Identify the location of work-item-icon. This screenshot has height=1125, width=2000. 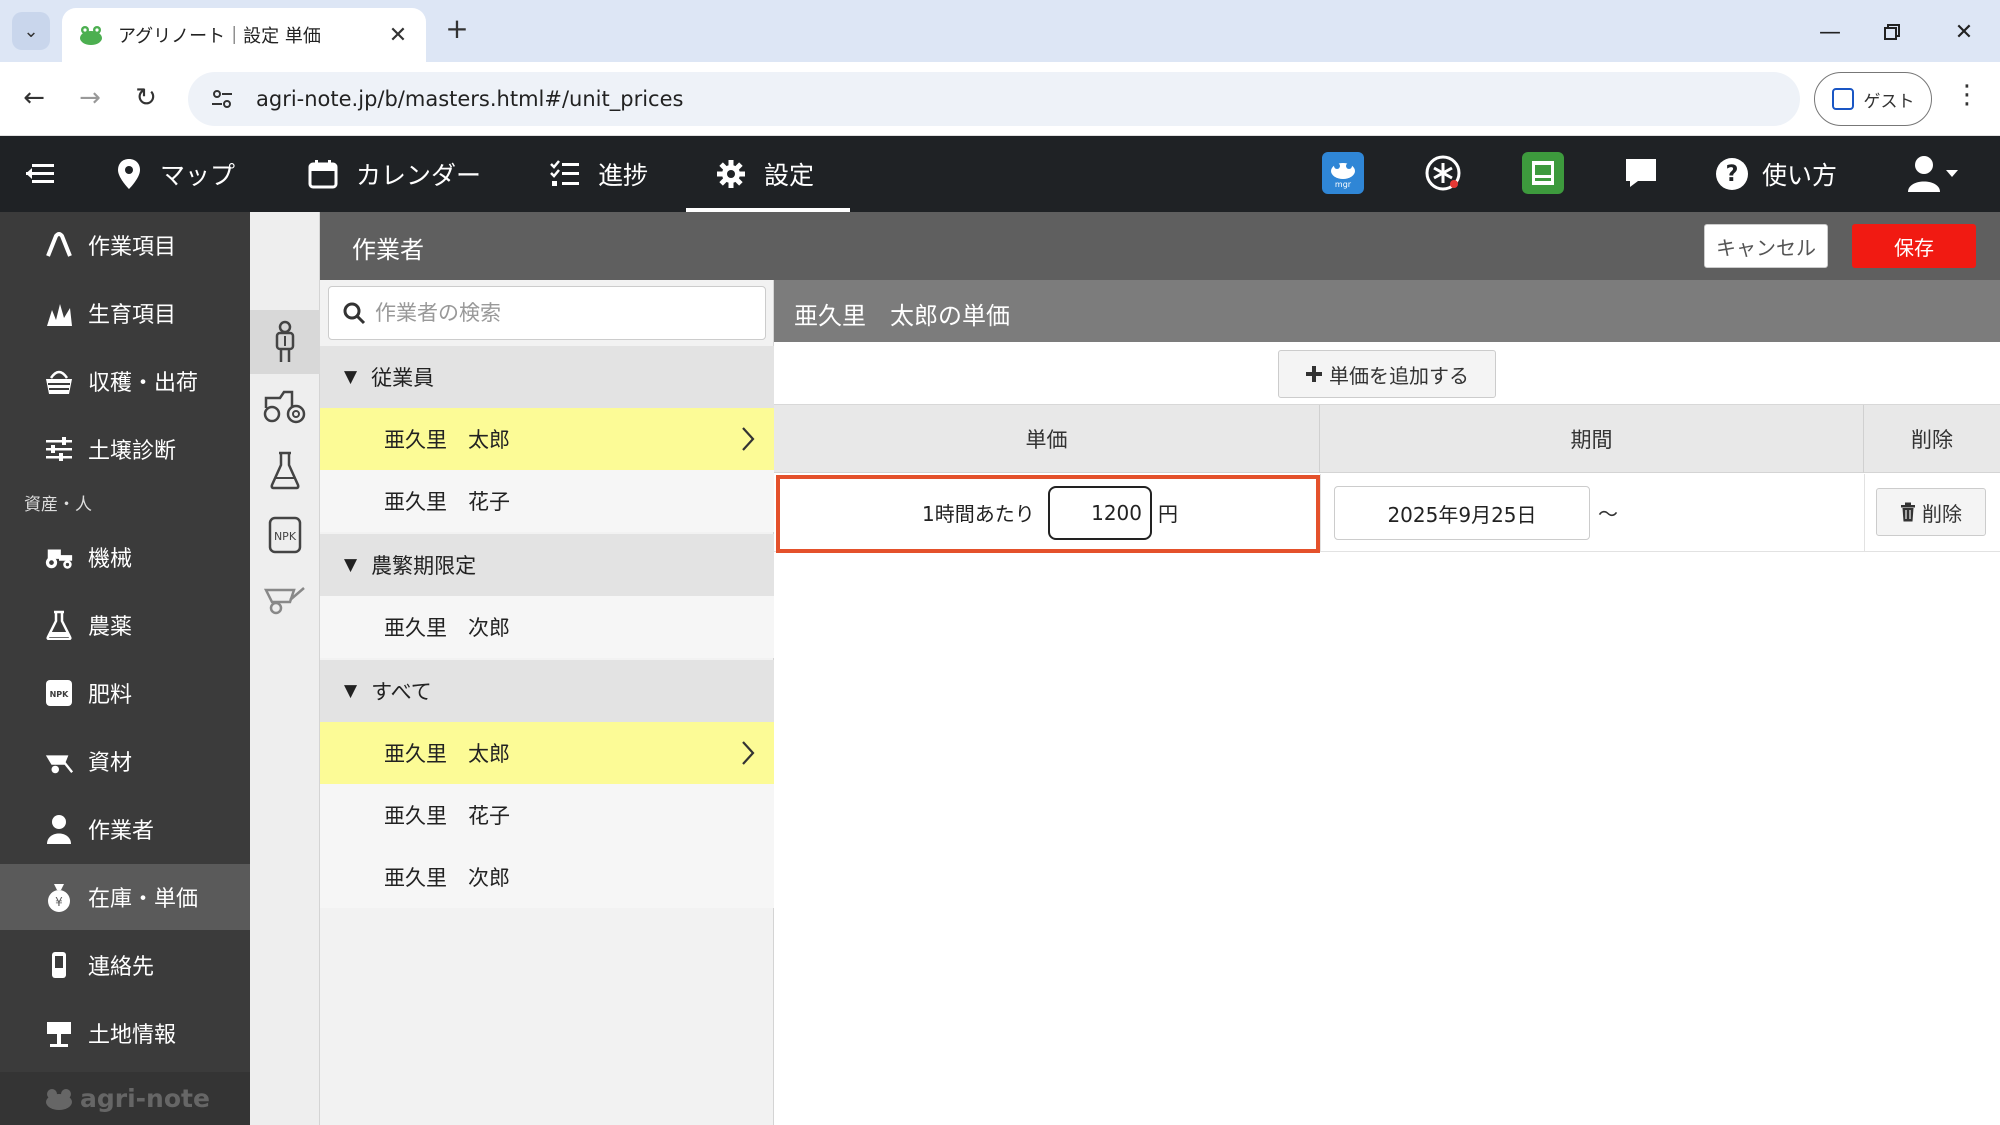
(59, 245).